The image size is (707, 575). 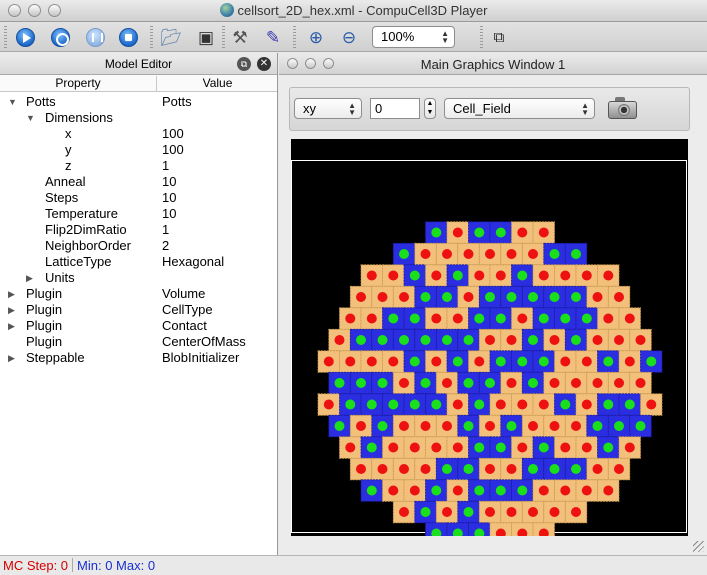 What do you see at coordinates (240, 37) in the screenshot?
I see `configure-button: ⚒` at bounding box center [240, 37].